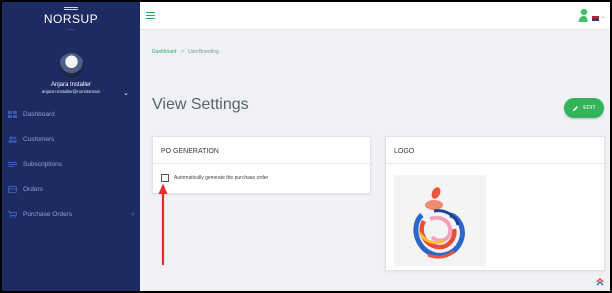 This screenshot has height=293, width=612. I want to click on sidebar-item-label: Purchase Orders, so click(48, 214).